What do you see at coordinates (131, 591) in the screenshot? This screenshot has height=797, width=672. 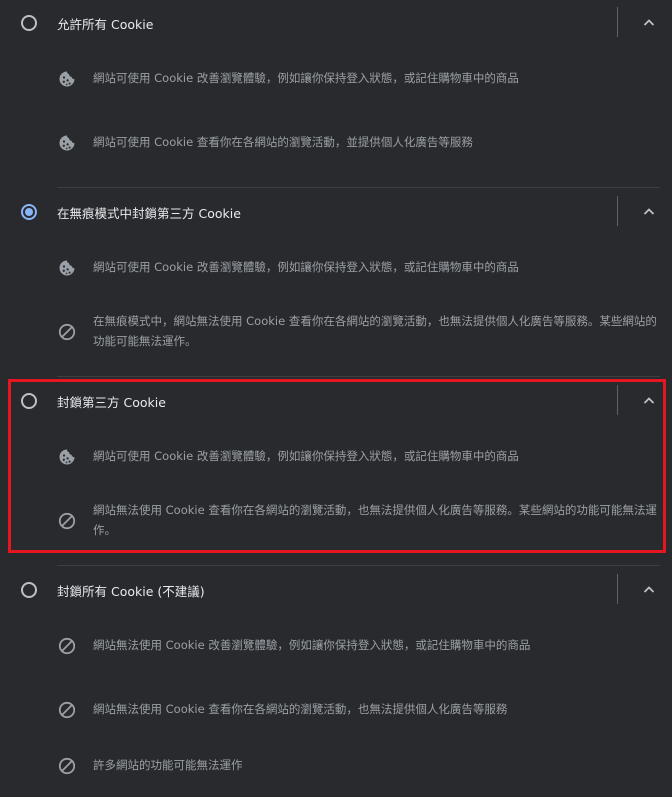 I see `option-title: 封鎖所有 Cookie (不建議)` at bounding box center [131, 591].